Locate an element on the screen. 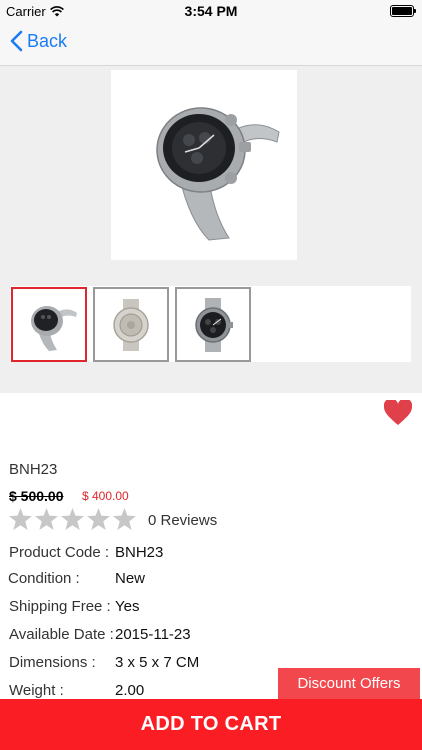 The height and width of the screenshot is (750, 422). original-price: $ 500.00 is located at coordinates (36, 496).